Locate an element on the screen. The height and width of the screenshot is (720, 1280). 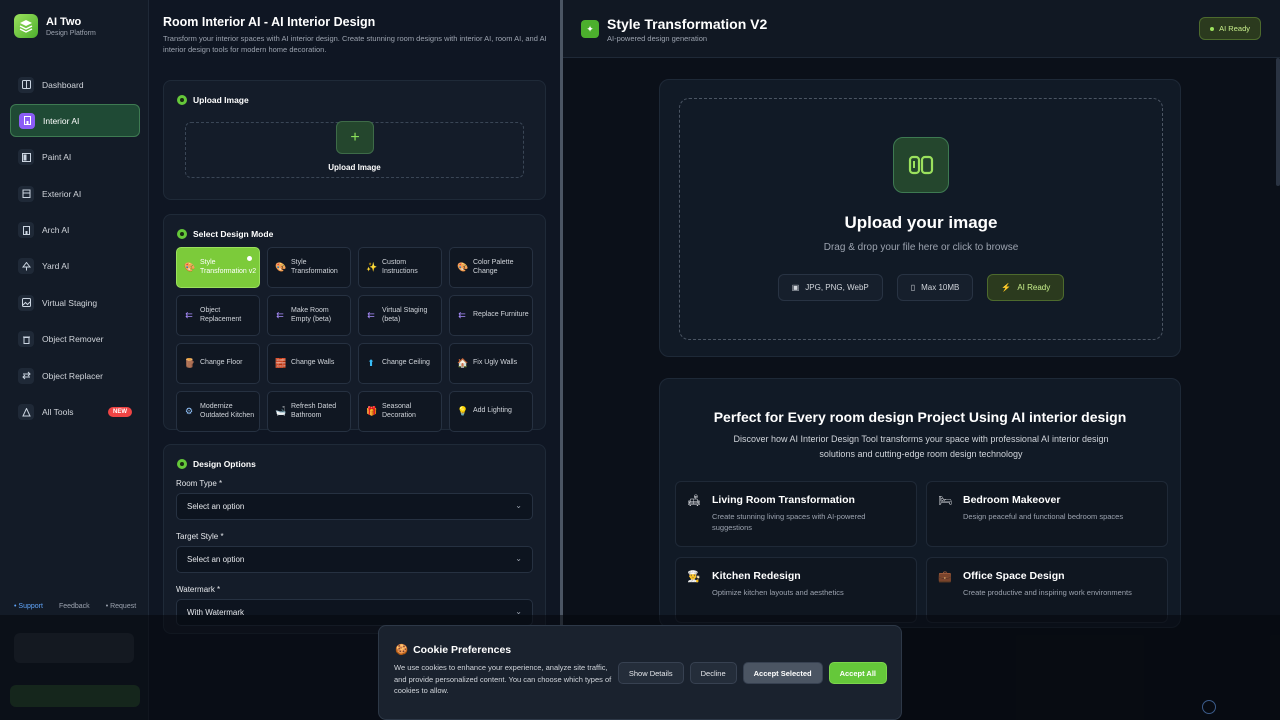
room-type-value: Select an option is located at coordinates (216, 506).